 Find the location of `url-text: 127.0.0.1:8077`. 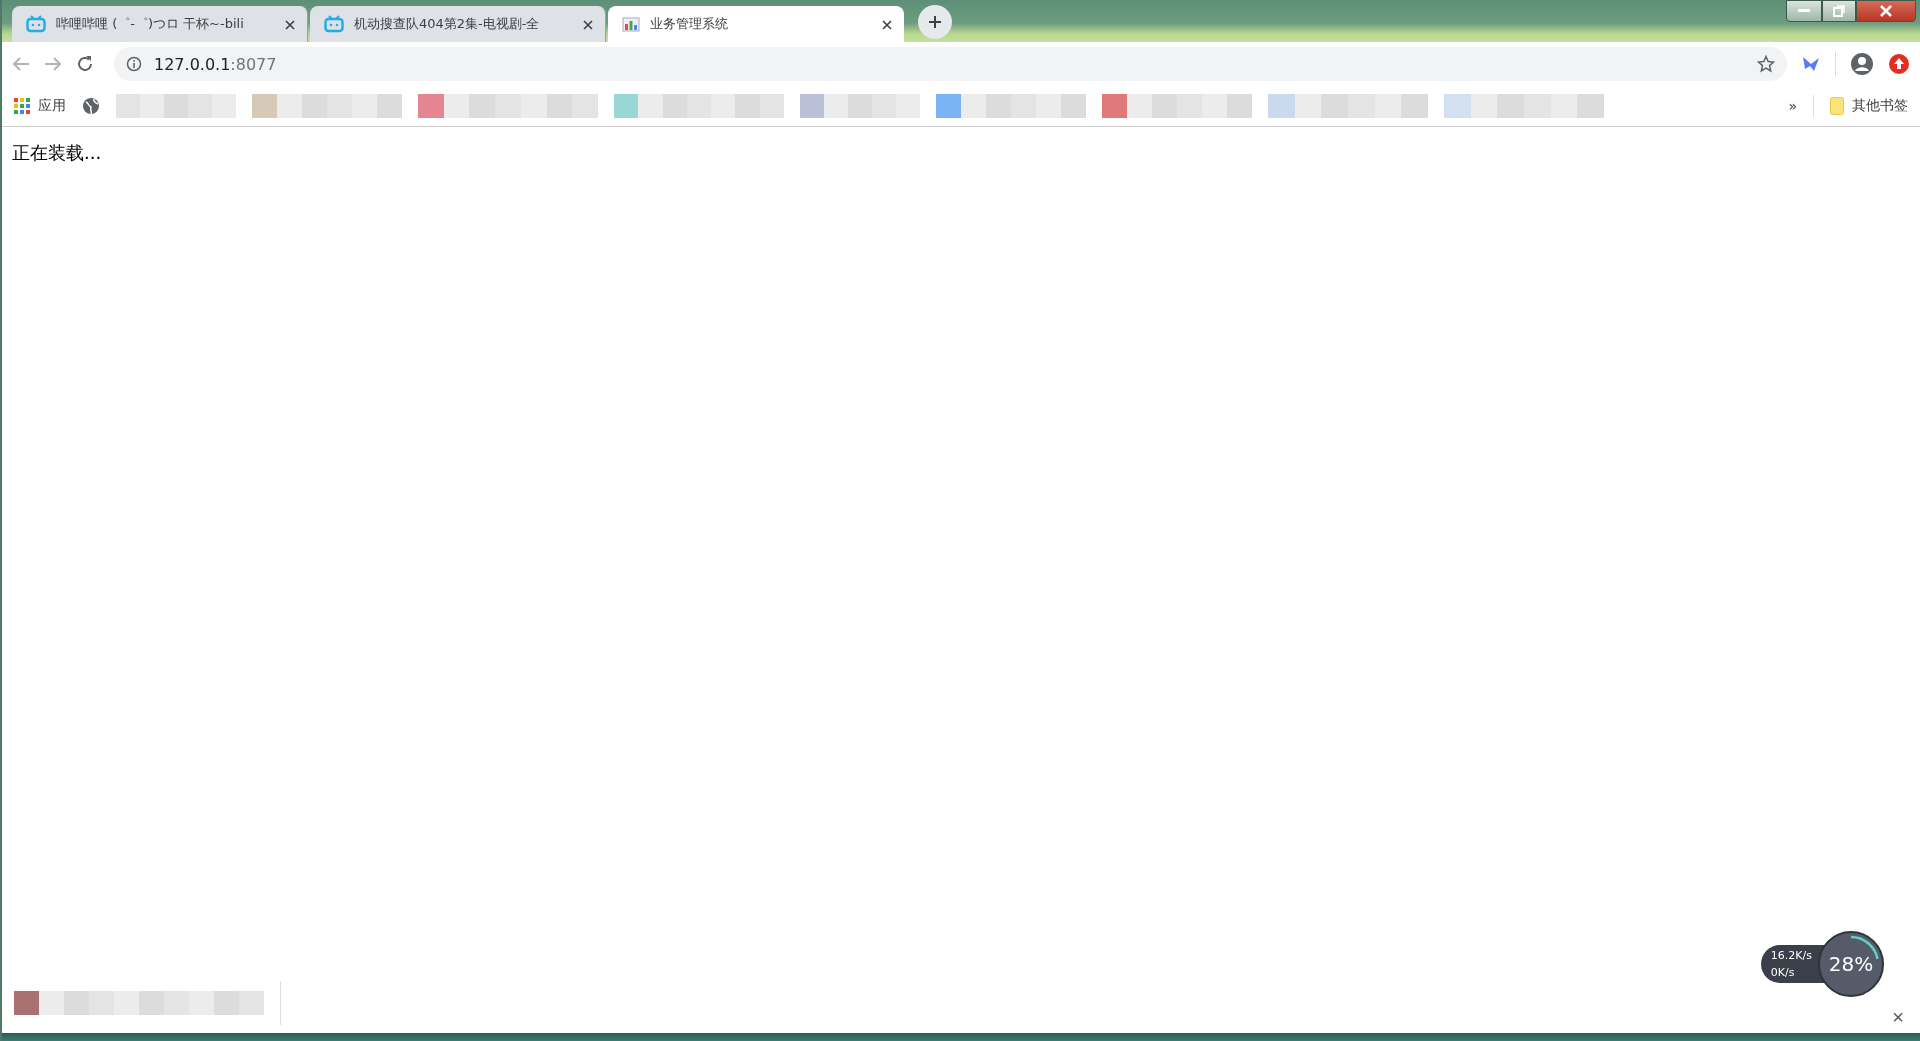

url-text: 127.0.0.1:8077 is located at coordinates (215, 64).